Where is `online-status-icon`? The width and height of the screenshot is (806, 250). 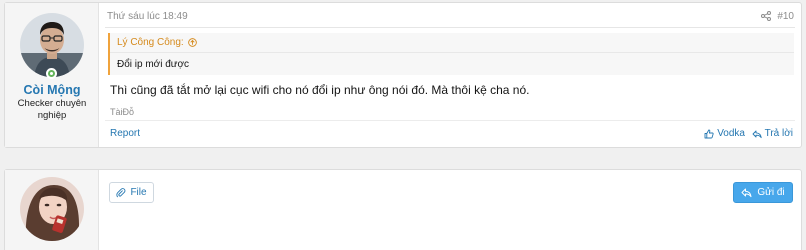
online-status-icon is located at coordinates (51, 73).